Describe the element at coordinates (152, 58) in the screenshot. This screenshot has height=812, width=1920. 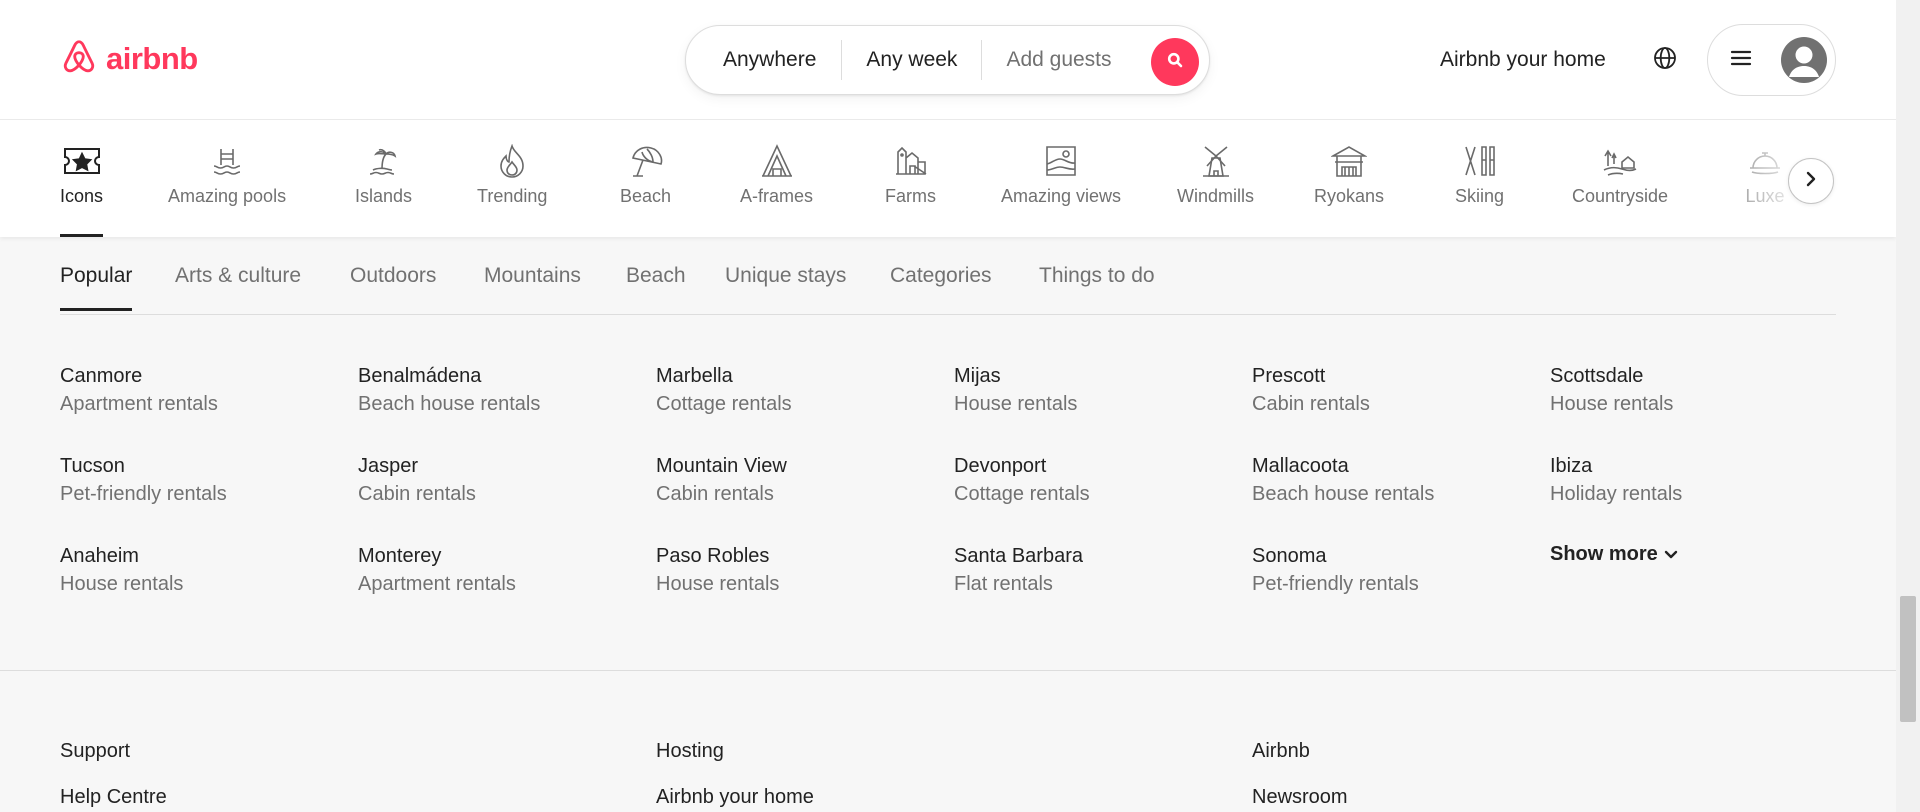
I see `brand-wordmark: airbnb` at that location.